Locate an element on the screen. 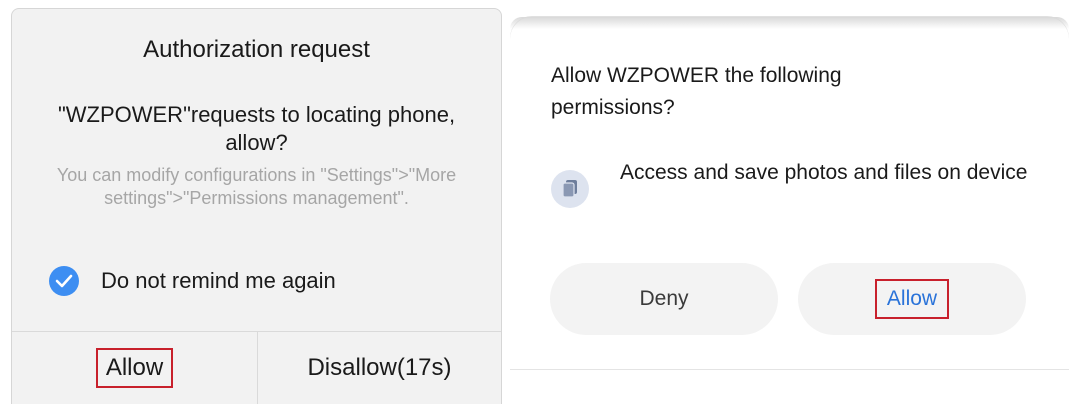  checkmark-icon is located at coordinates (64, 281).